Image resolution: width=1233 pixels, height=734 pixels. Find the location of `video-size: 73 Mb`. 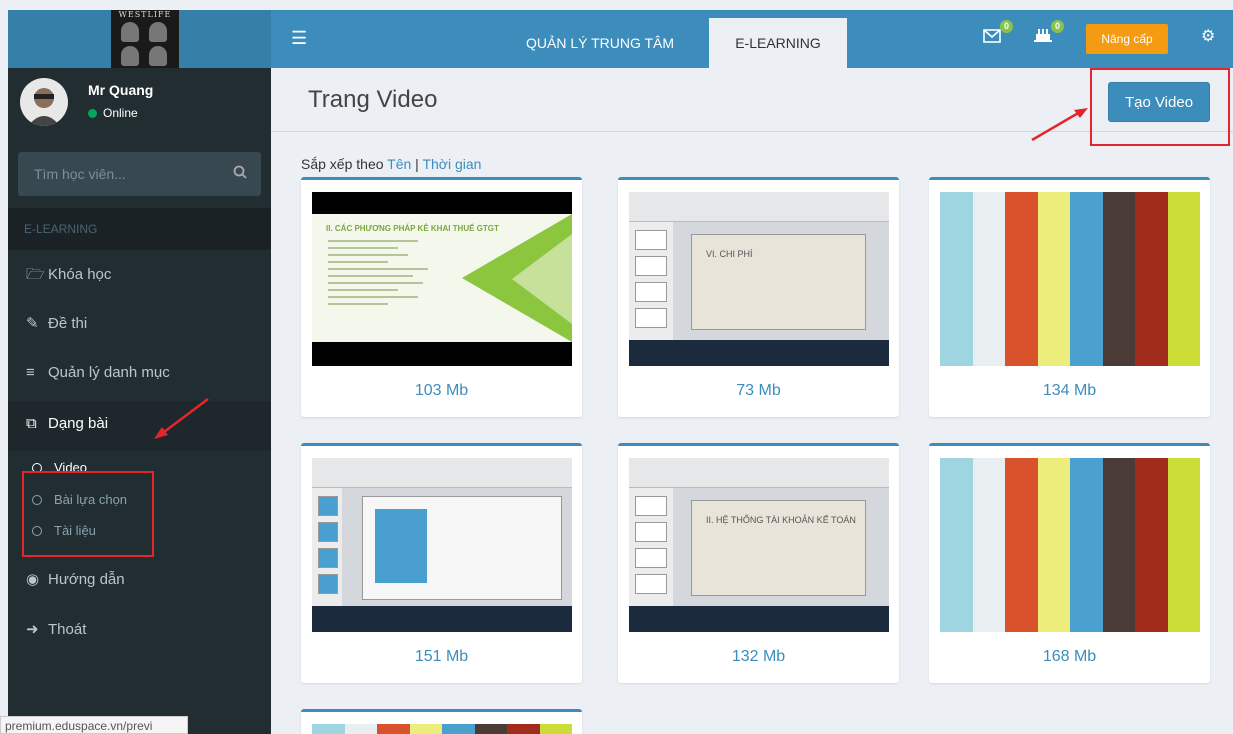

video-size: 73 Mb is located at coordinates (758, 390).